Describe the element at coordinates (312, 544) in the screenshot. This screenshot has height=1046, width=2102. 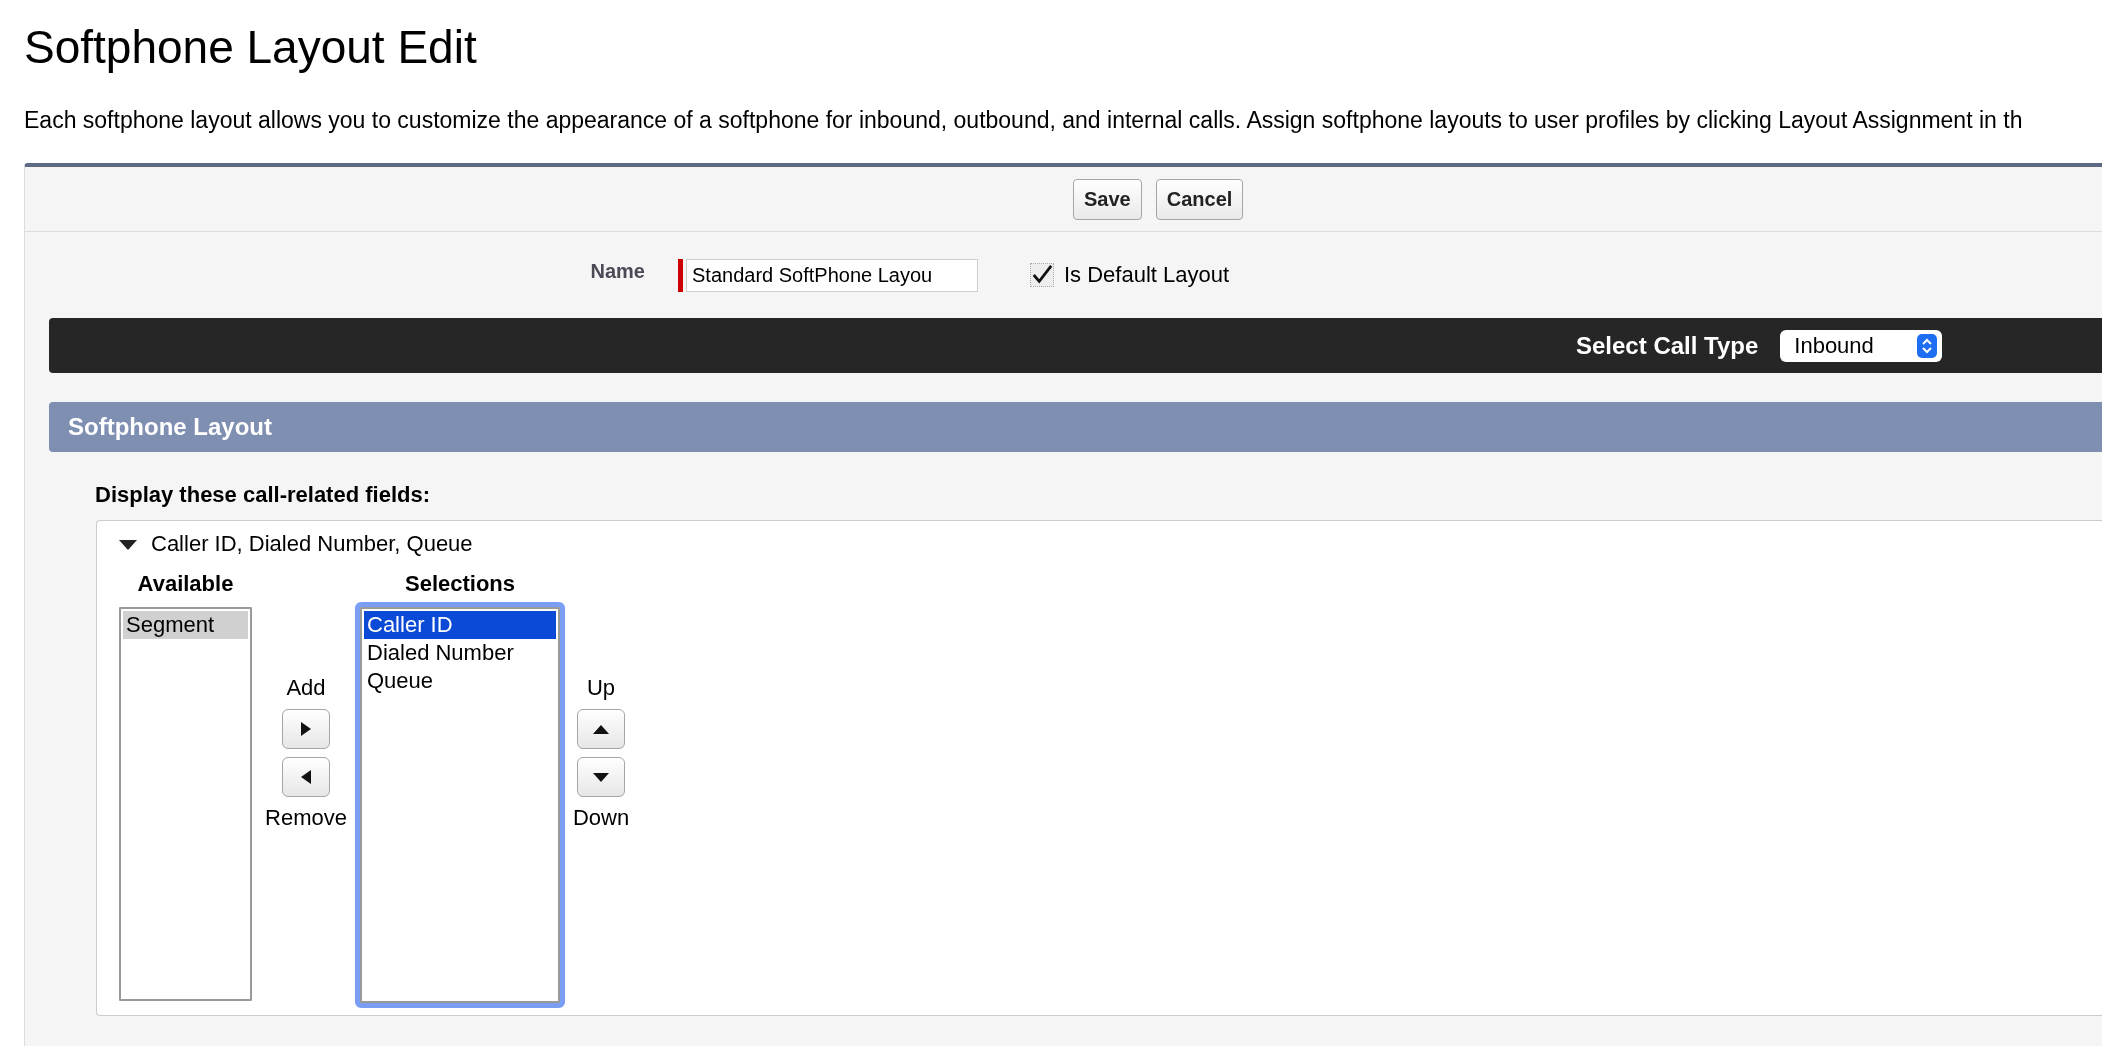
I see `group-title: Caller ID, Dialed Number, Queue` at that location.